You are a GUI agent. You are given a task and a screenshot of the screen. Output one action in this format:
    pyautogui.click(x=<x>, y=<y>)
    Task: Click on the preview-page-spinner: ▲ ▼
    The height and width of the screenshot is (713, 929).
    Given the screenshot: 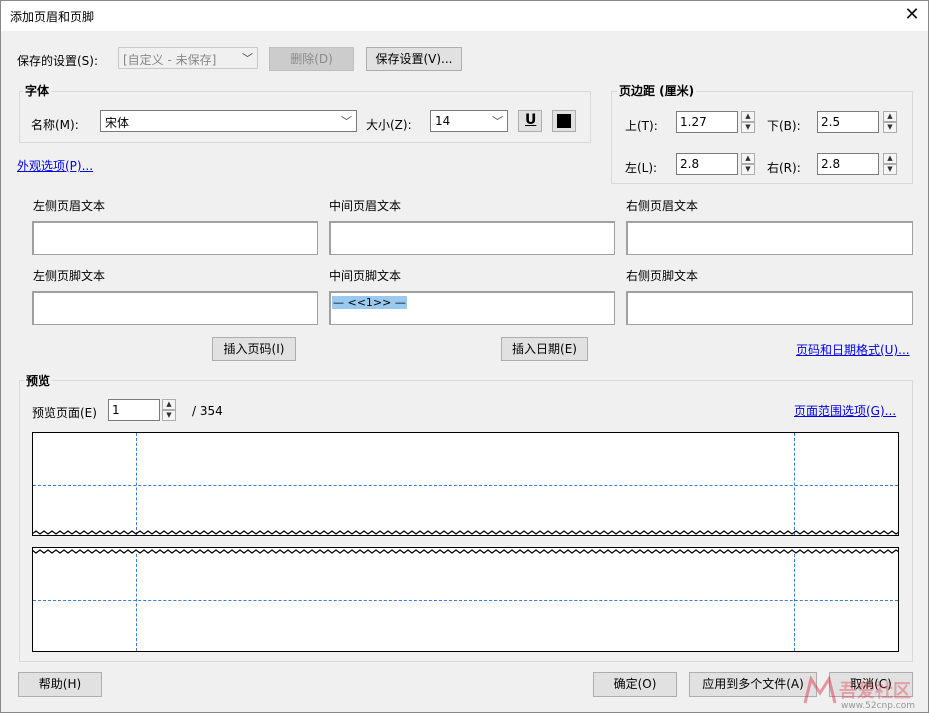 What is the action you would take?
    pyautogui.click(x=169, y=410)
    